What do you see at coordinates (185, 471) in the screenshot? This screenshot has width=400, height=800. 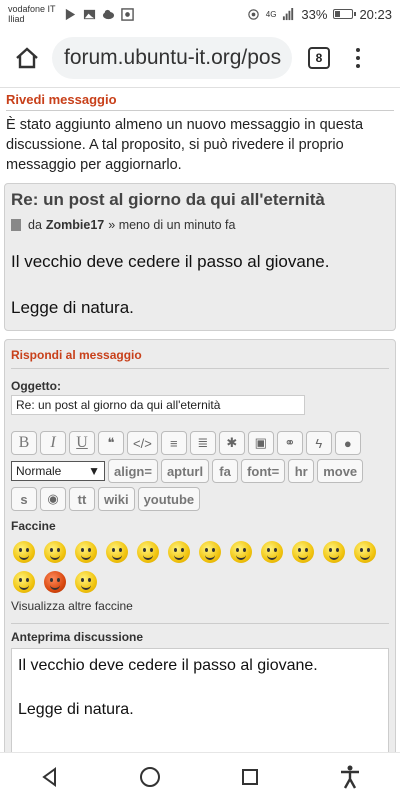 I see `apturl-button: apturl` at bounding box center [185, 471].